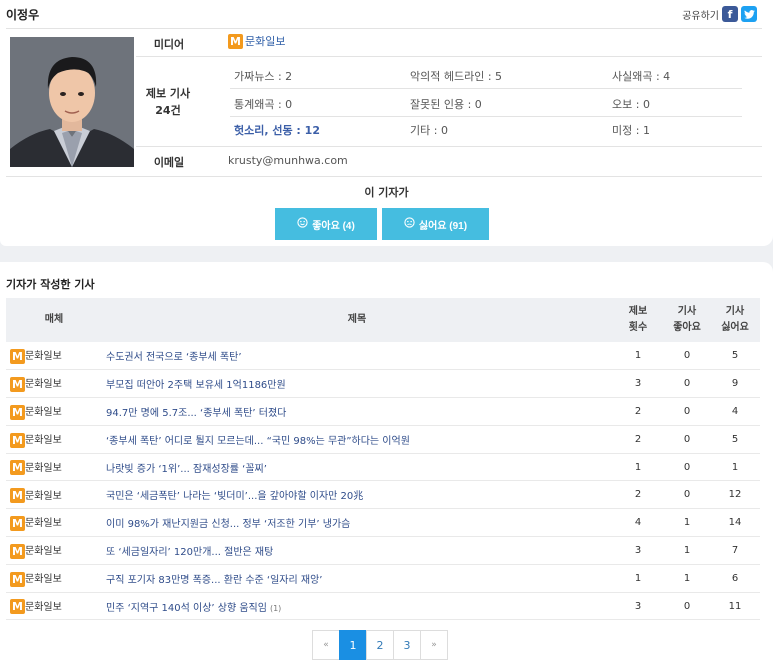 The height and width of the screenshot is (663, 773). I want to click on col-dislikes-line1: 기사, so click(735, 311).